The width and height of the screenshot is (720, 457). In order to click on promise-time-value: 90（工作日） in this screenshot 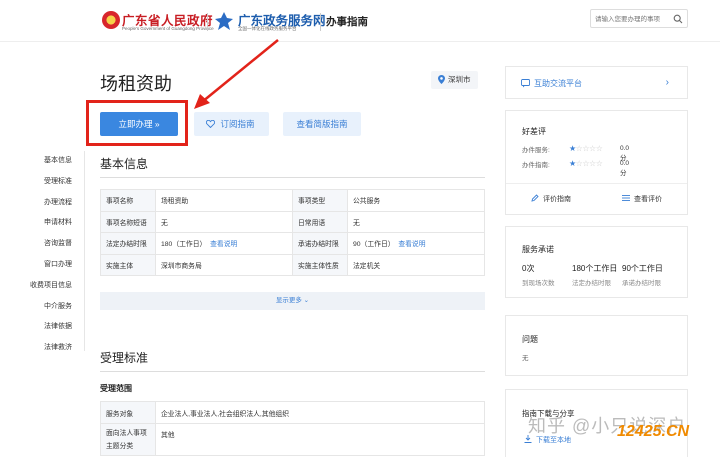, I will do `click(374, 245)`.